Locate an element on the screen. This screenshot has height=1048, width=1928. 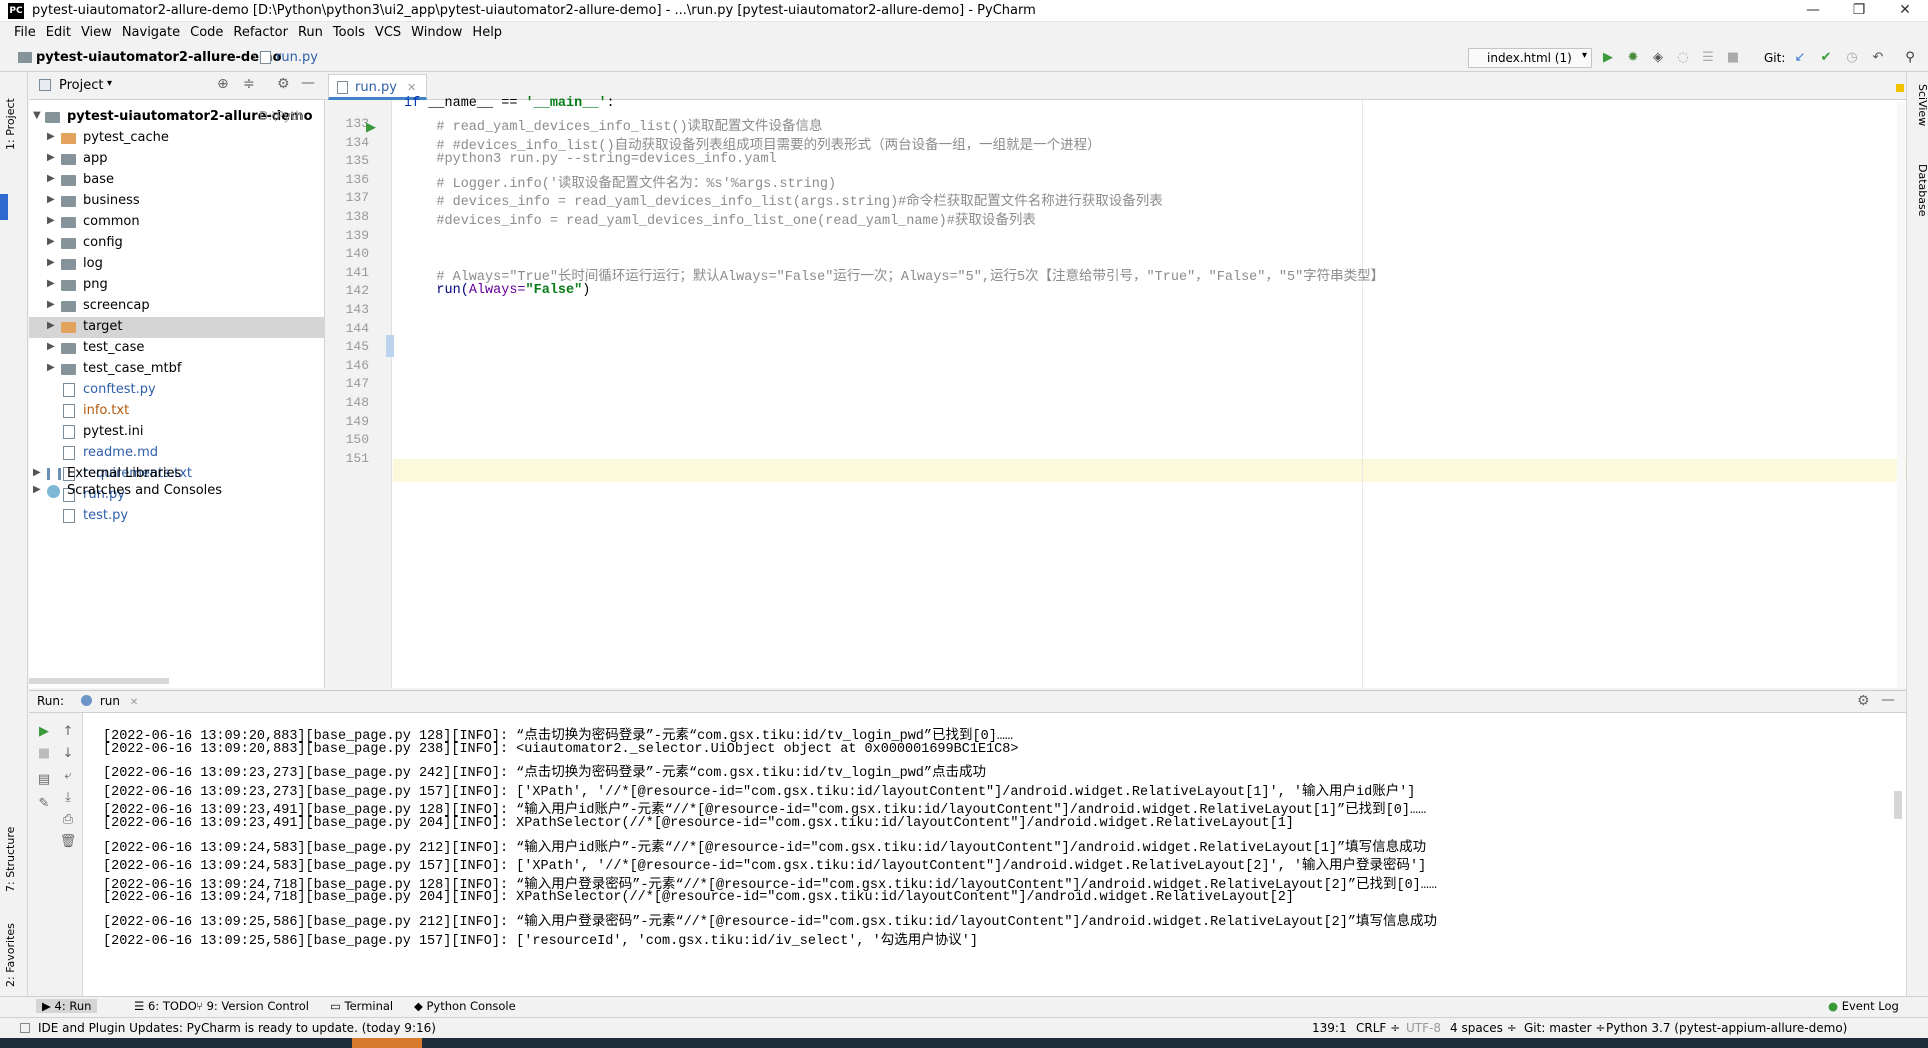
rerun-icon: ▶ is located at coordinates (44, 732).